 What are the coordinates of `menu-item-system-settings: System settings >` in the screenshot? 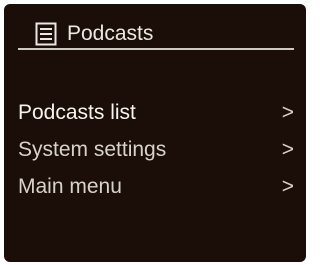 It's located at (155, 153).